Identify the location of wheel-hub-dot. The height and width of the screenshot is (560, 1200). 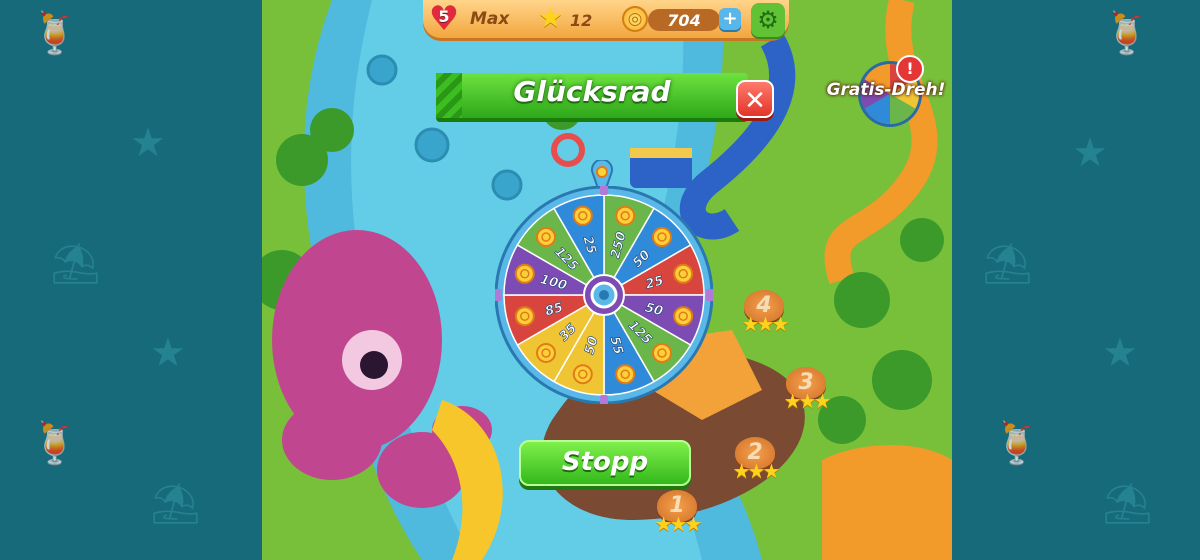
(604, 295).